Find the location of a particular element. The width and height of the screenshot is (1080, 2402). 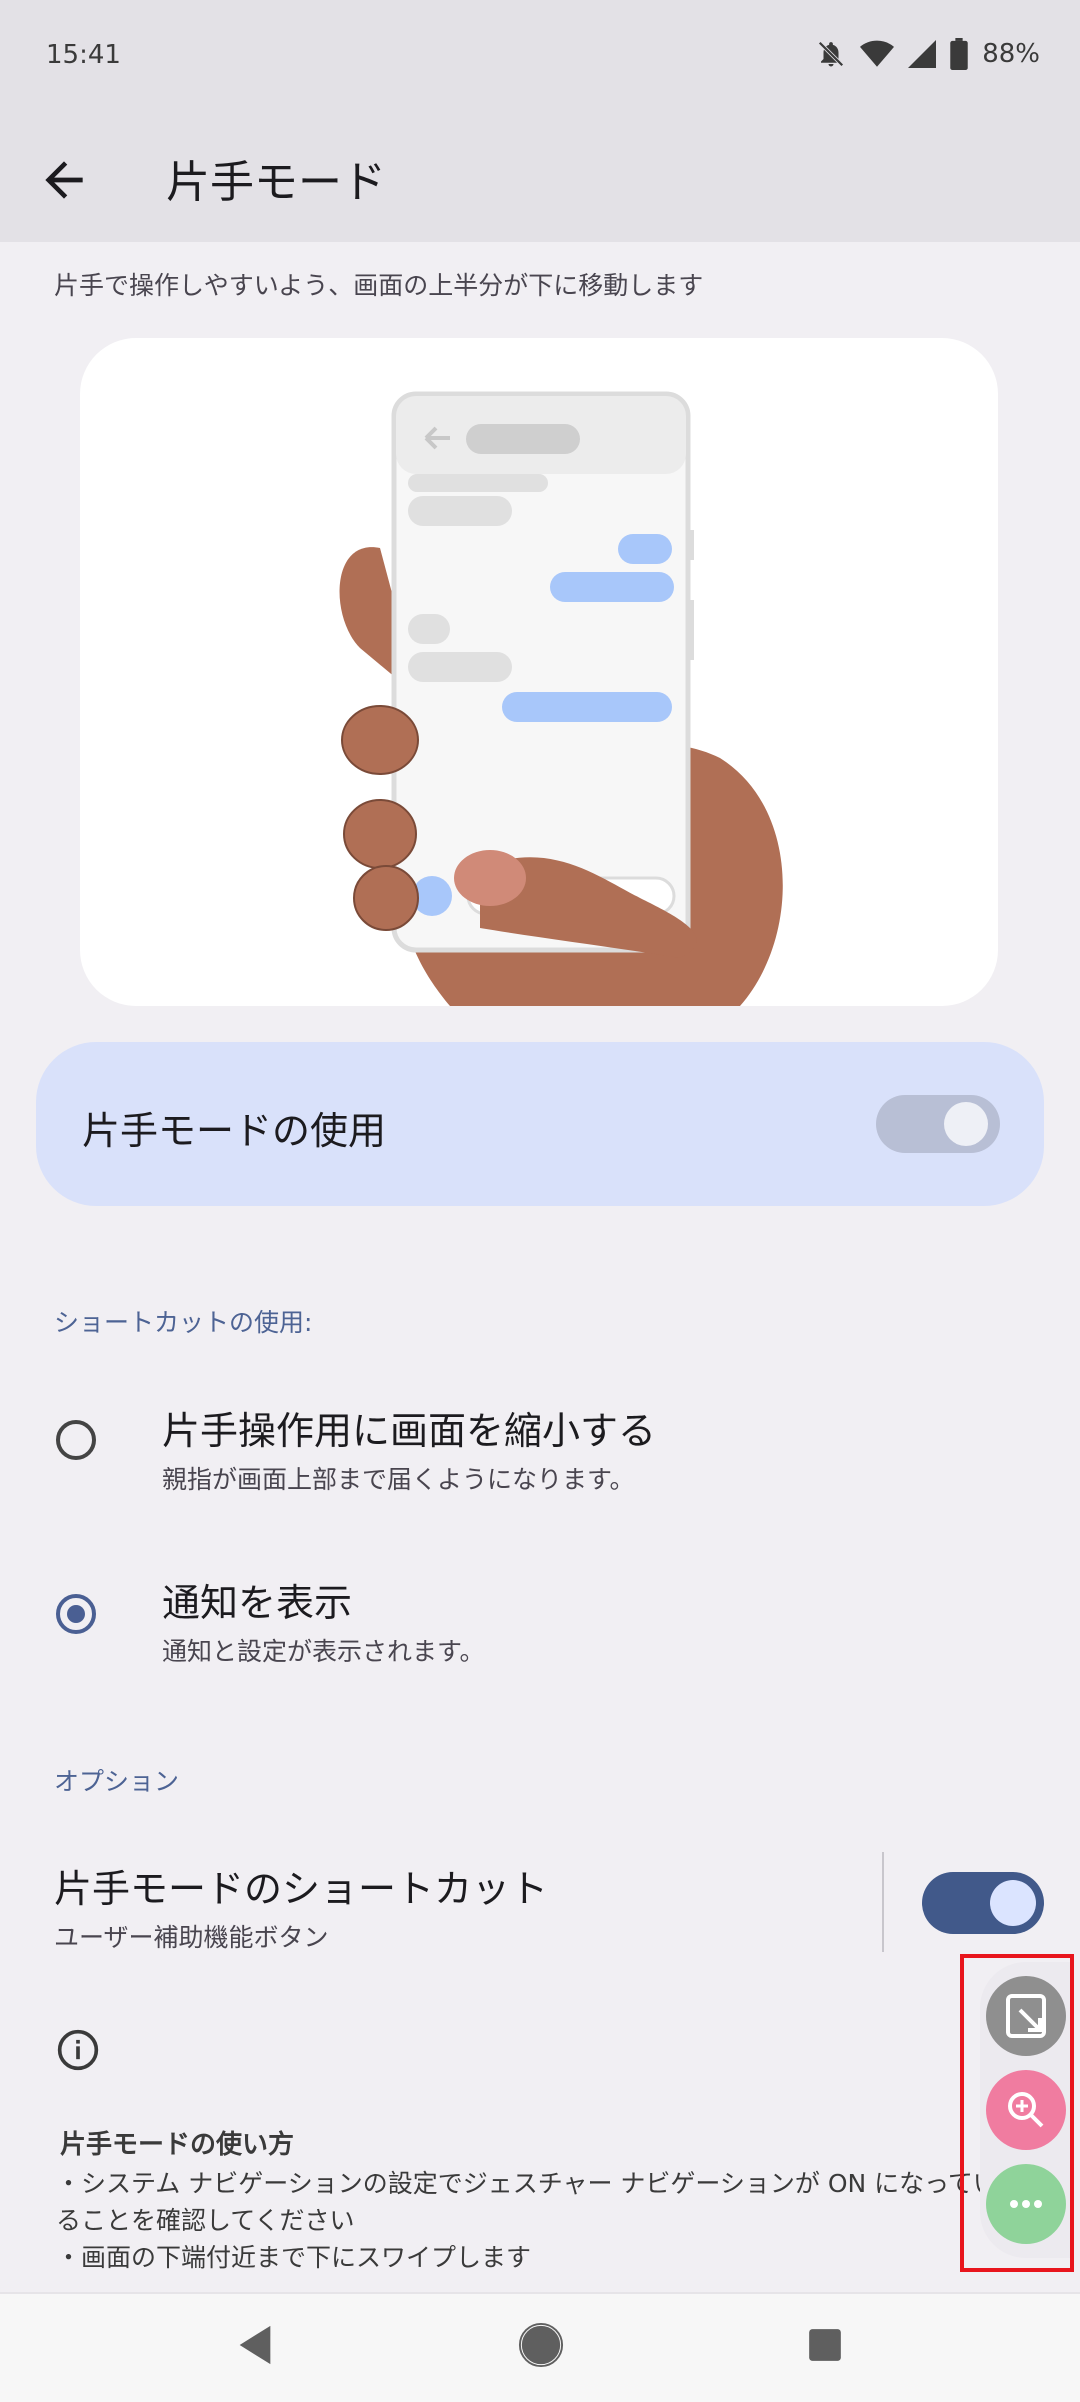

radio-show-notifications is located at coordinates (76, 1614).